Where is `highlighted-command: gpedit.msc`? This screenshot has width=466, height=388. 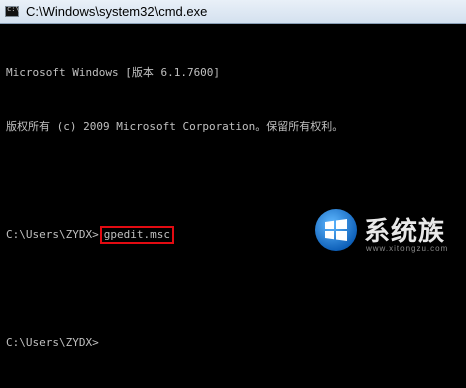 highlighted-command: gpedit.msc is located at coordinates (136, 235).